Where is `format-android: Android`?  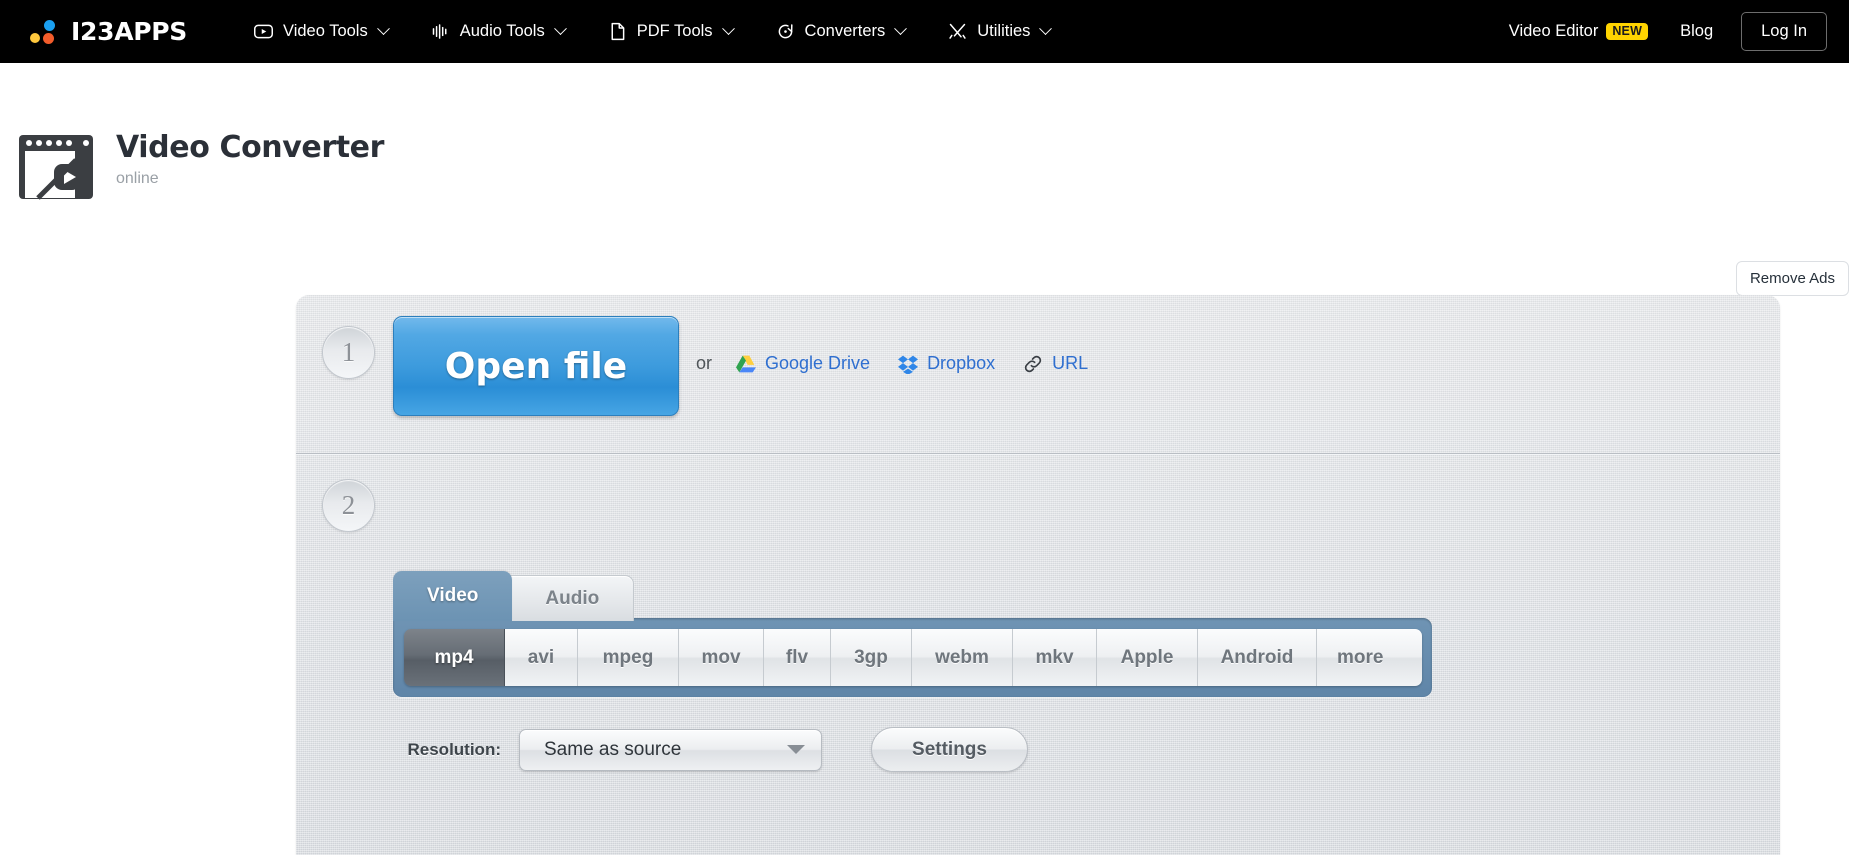 format-android: Android is located at coordinates (1257, 657).